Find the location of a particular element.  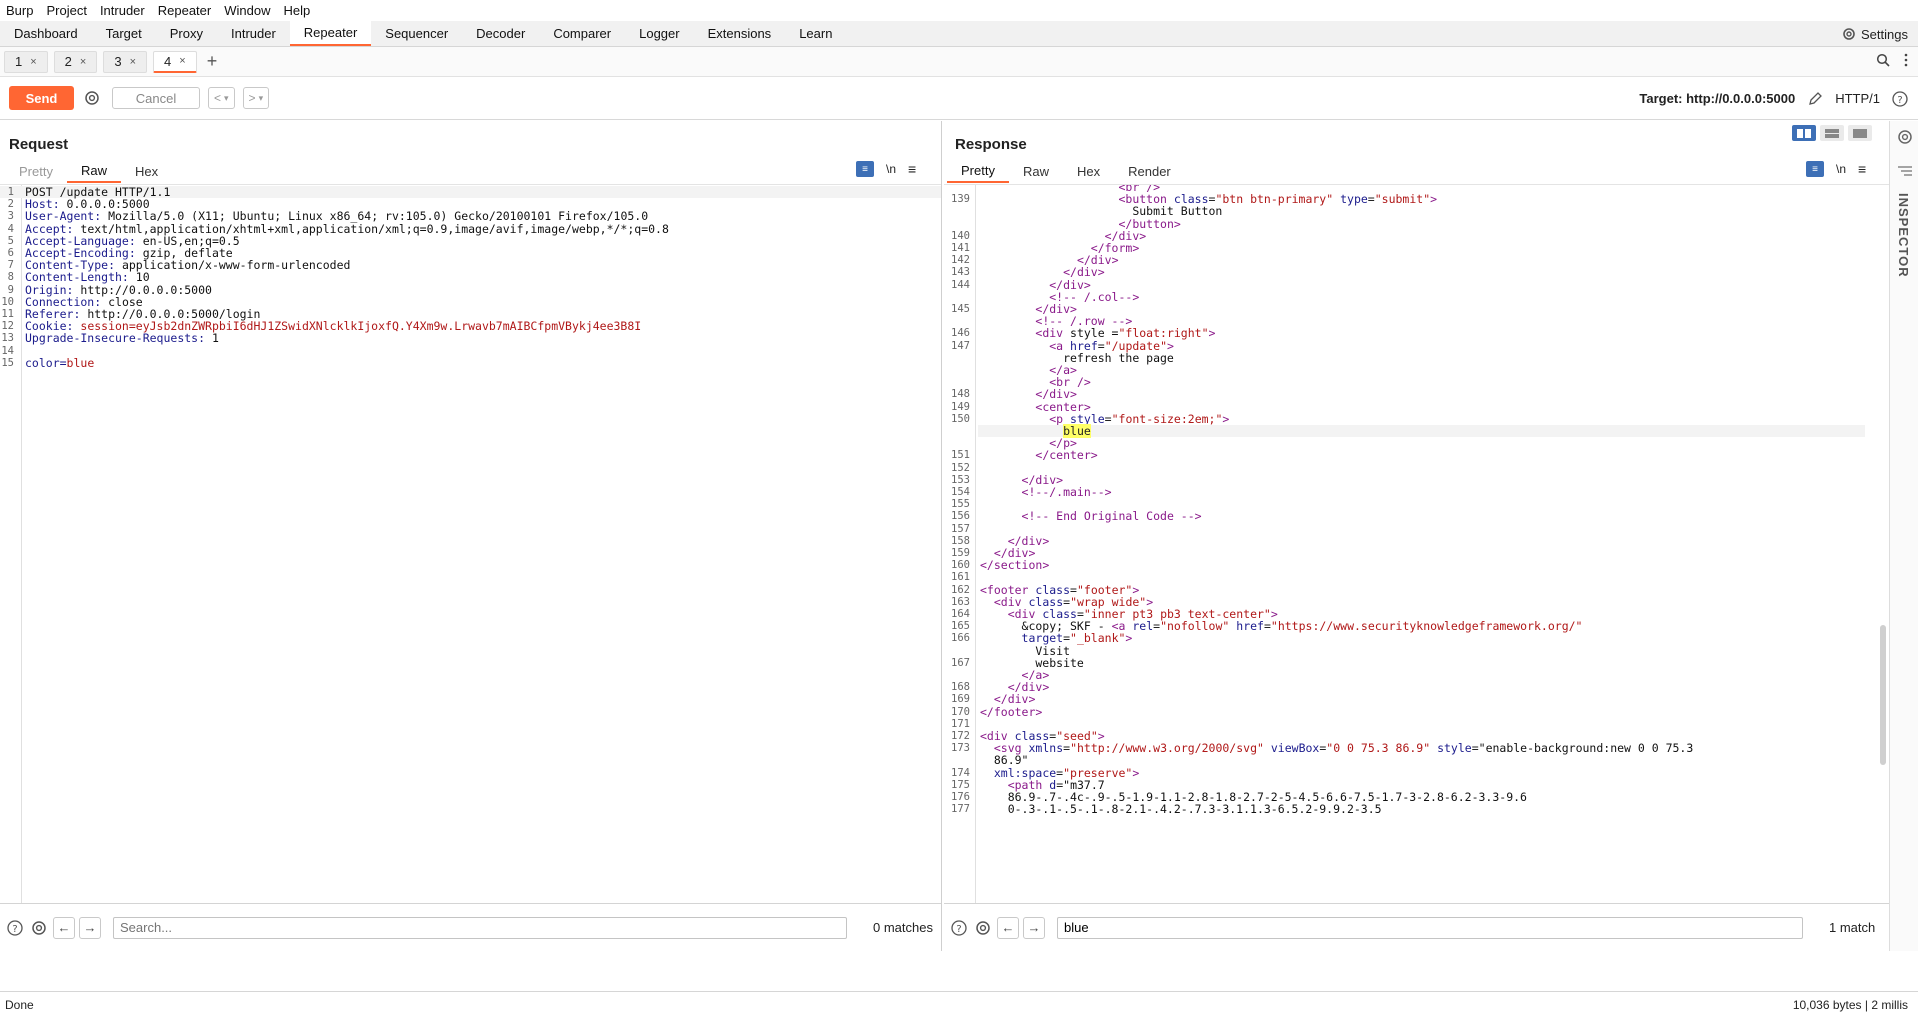

repeater-tab-4: 4 × is located at coordinates (175, 61).